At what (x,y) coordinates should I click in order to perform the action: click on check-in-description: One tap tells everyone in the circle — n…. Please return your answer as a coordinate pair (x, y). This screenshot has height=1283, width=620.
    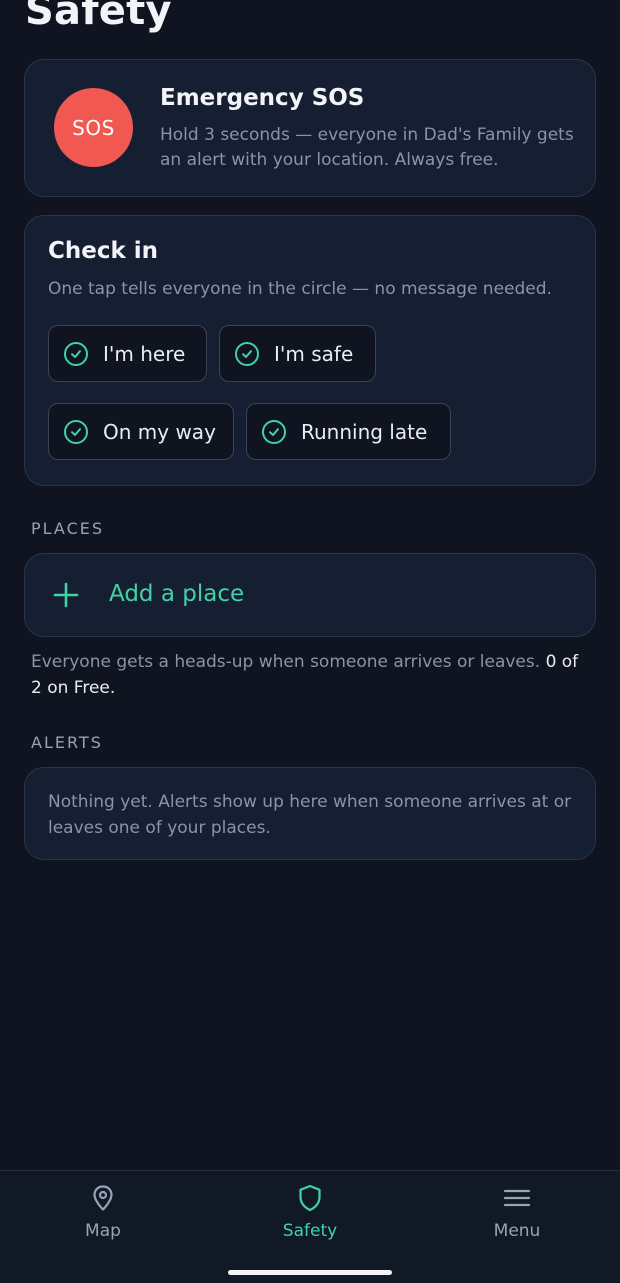
    Looking at the image, I should click on (300, 289).